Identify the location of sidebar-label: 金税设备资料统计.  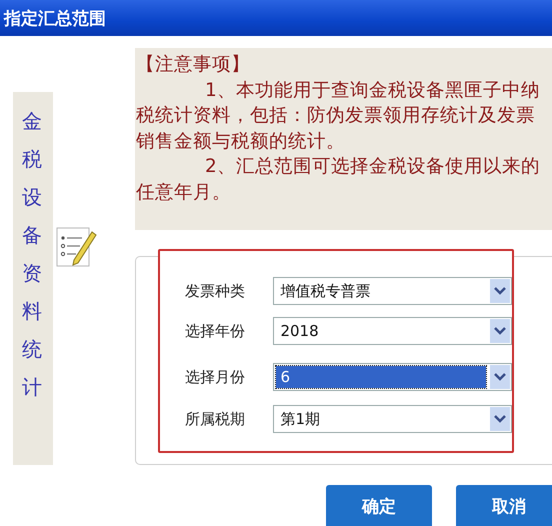
(33, 278).